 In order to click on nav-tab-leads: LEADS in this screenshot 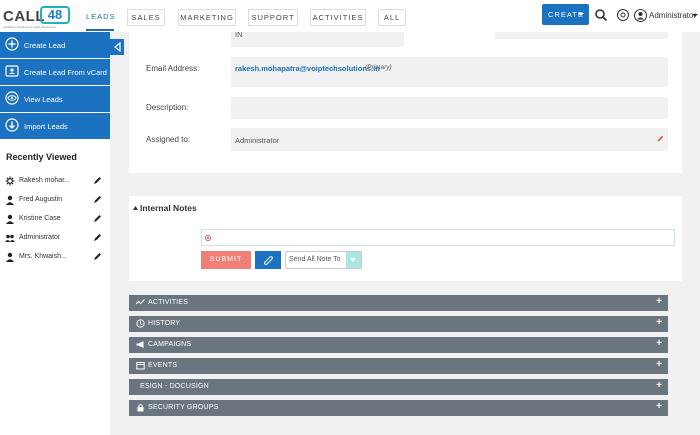, I will do `click(100, 20)`.